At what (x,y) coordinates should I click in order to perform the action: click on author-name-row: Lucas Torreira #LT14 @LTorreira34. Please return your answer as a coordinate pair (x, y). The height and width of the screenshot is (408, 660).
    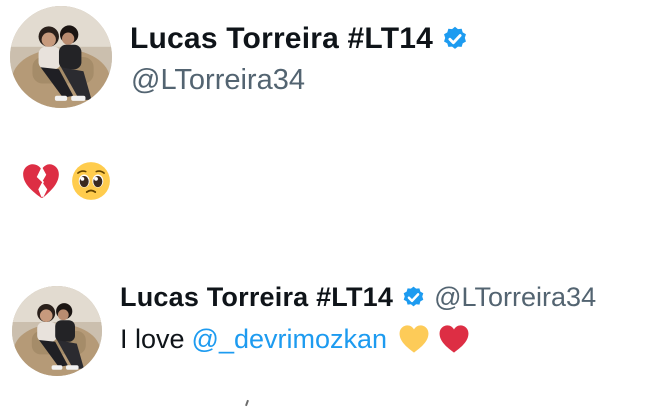
    Looking at the image, I should click on (358, 297).